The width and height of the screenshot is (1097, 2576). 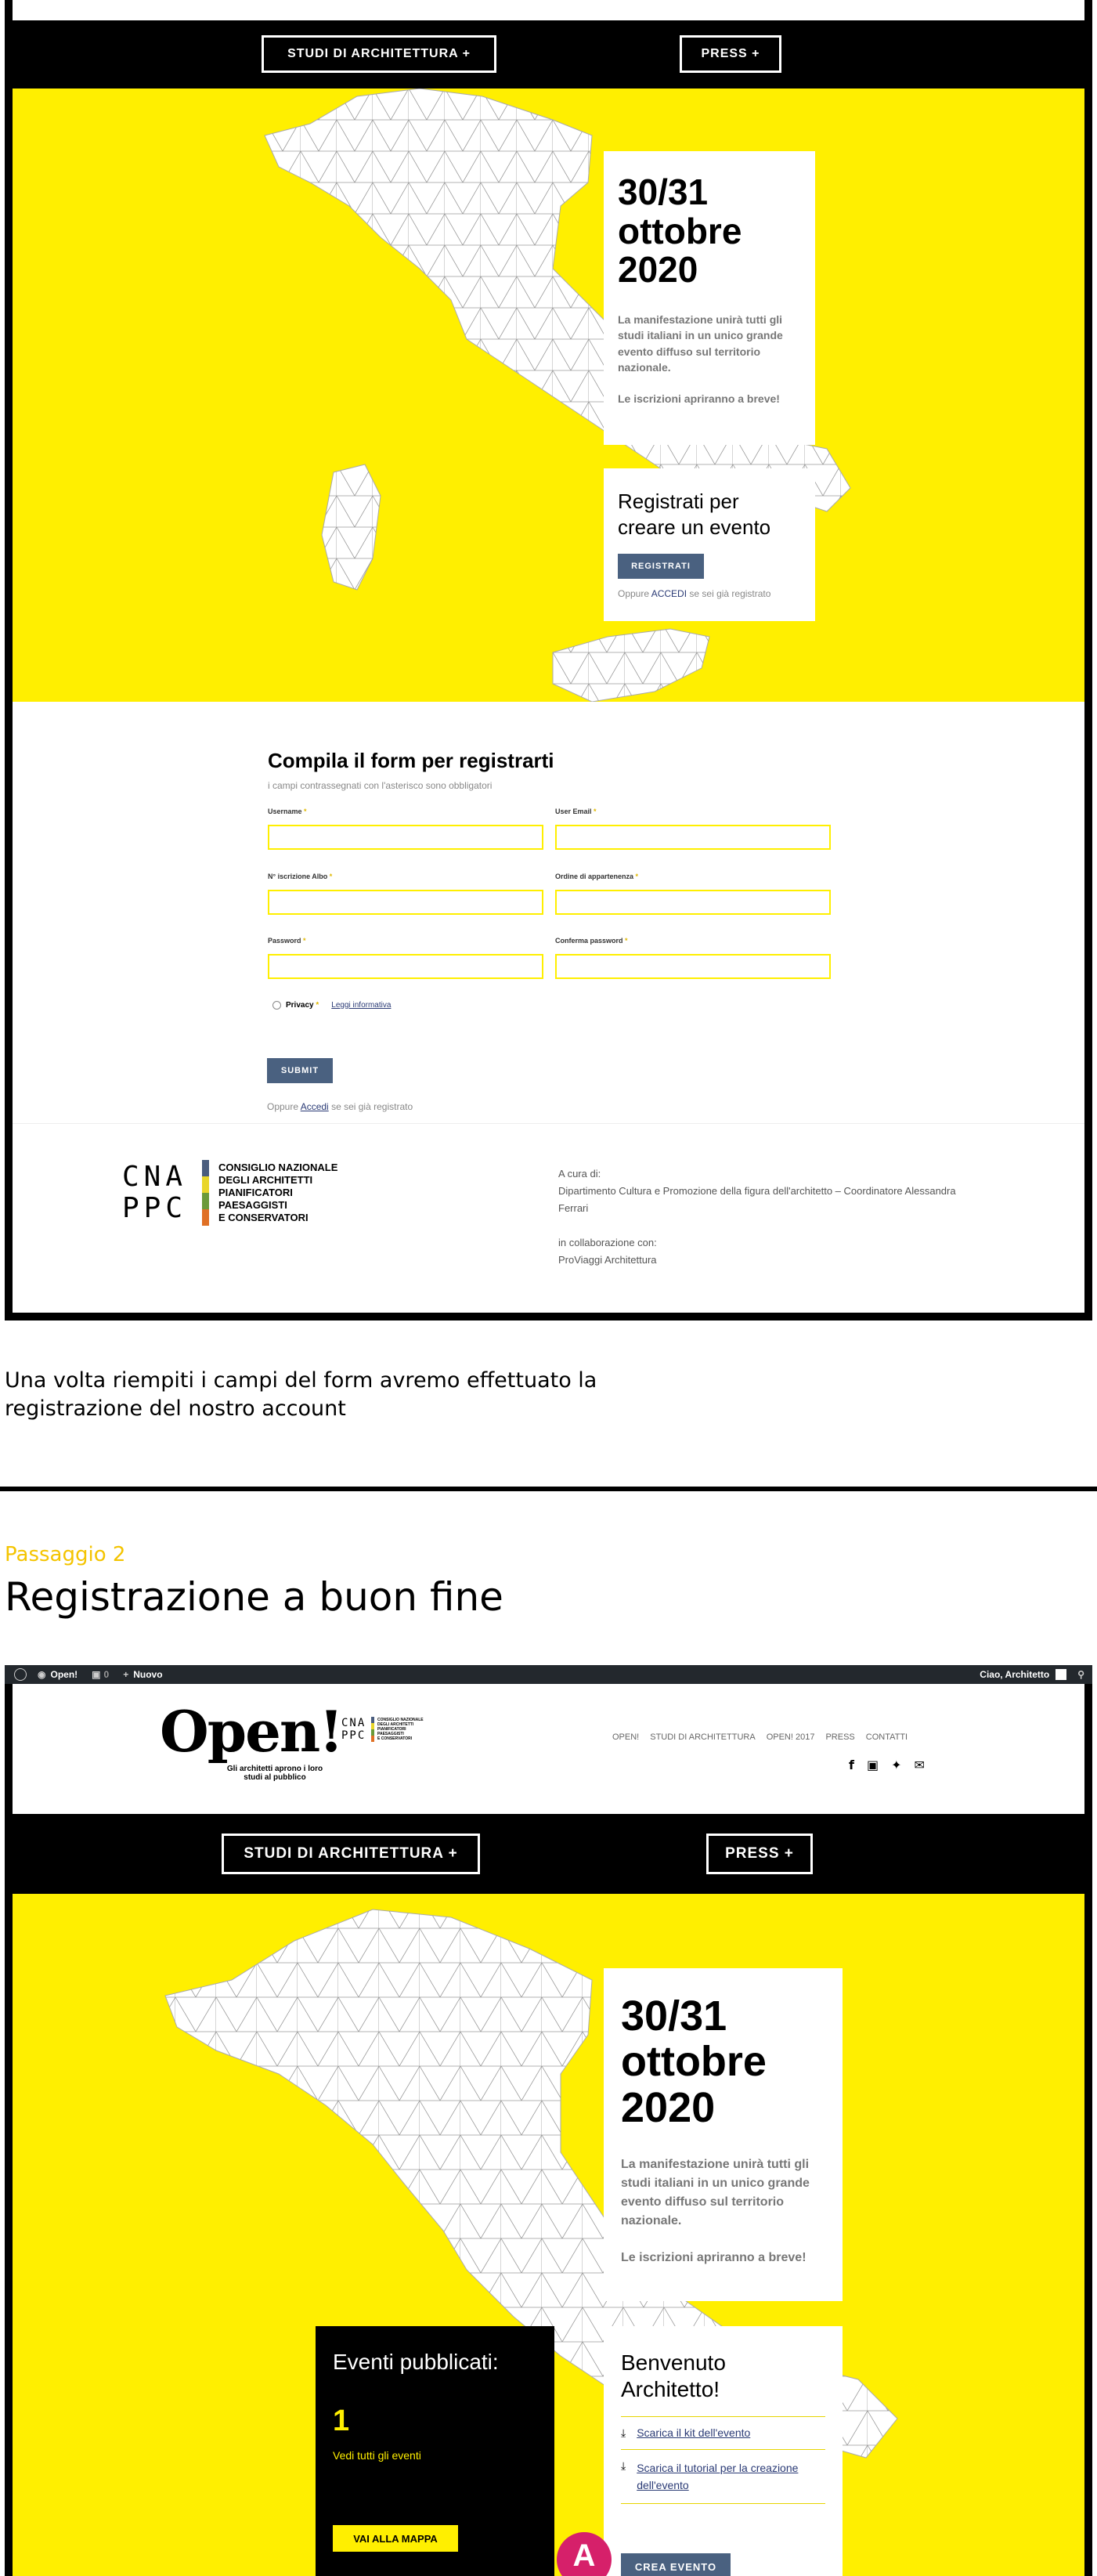 What do you see at coordinates (699, 399) in the screenshot?
I see `event-note: Le iscrizioni apriranno a breve!` at bounding box center [699, 399].